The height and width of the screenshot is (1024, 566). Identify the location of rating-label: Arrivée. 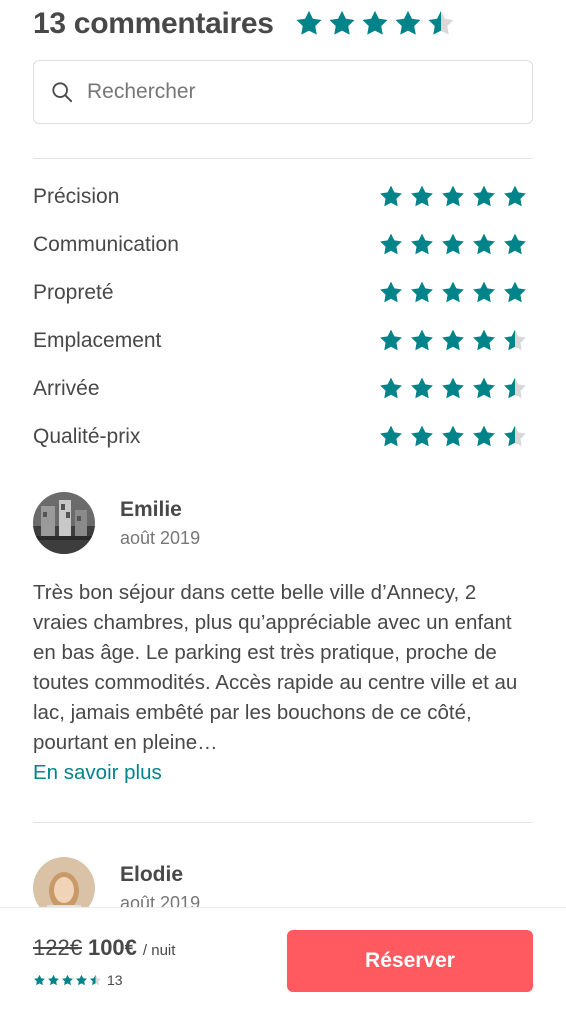
(66, 388).